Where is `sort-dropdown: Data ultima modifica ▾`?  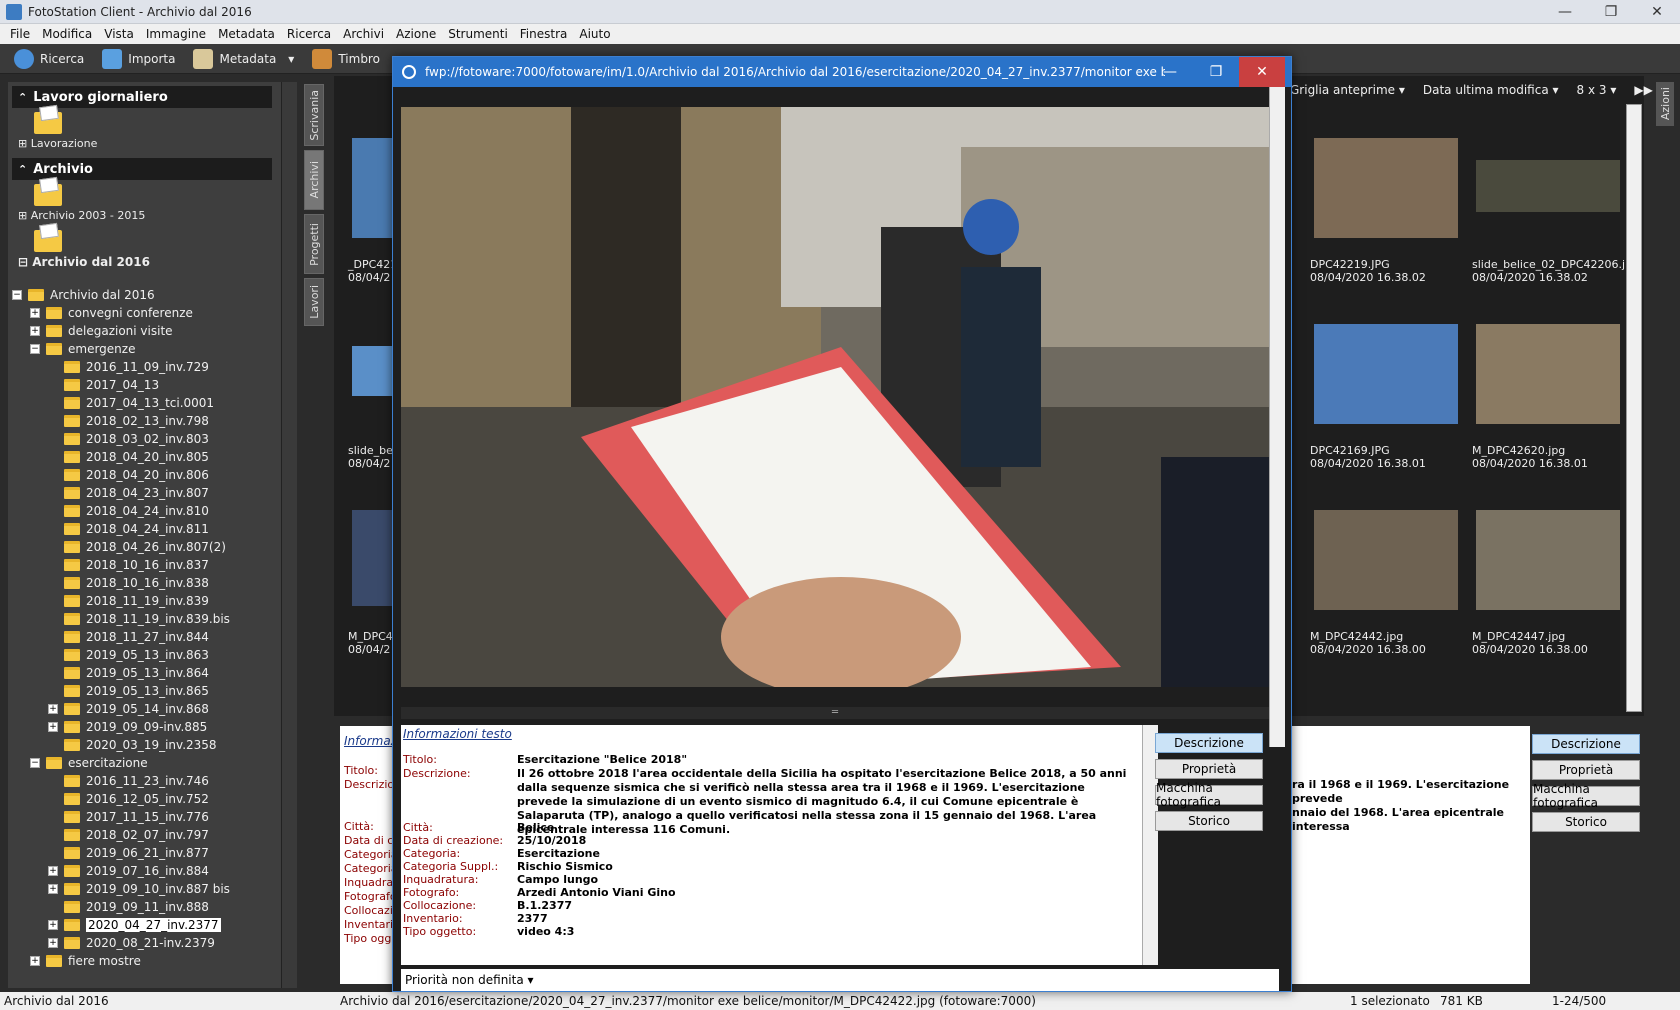
sort-dropdown: Data ultima modifica ▾ is located at coordinates (1491, 90).